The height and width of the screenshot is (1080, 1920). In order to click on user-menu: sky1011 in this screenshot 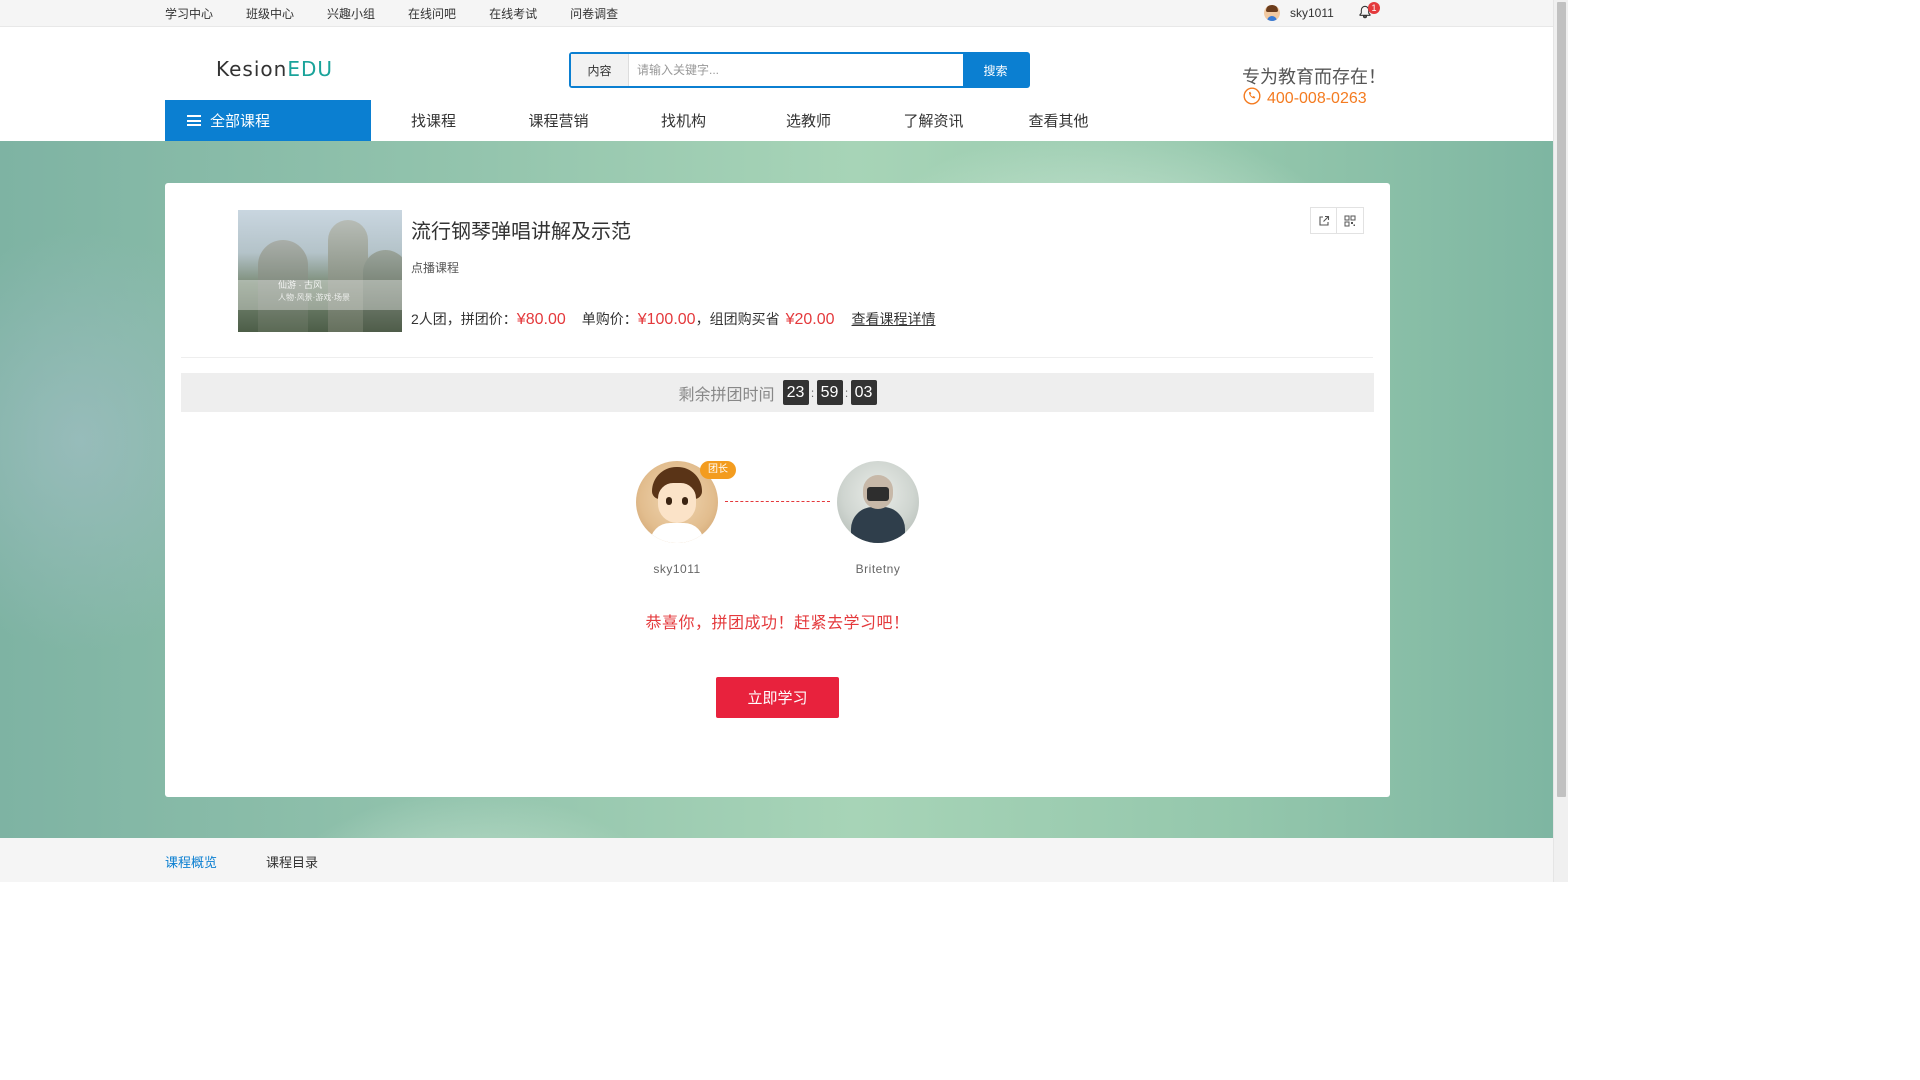, I will do `click(1299, 13)`.